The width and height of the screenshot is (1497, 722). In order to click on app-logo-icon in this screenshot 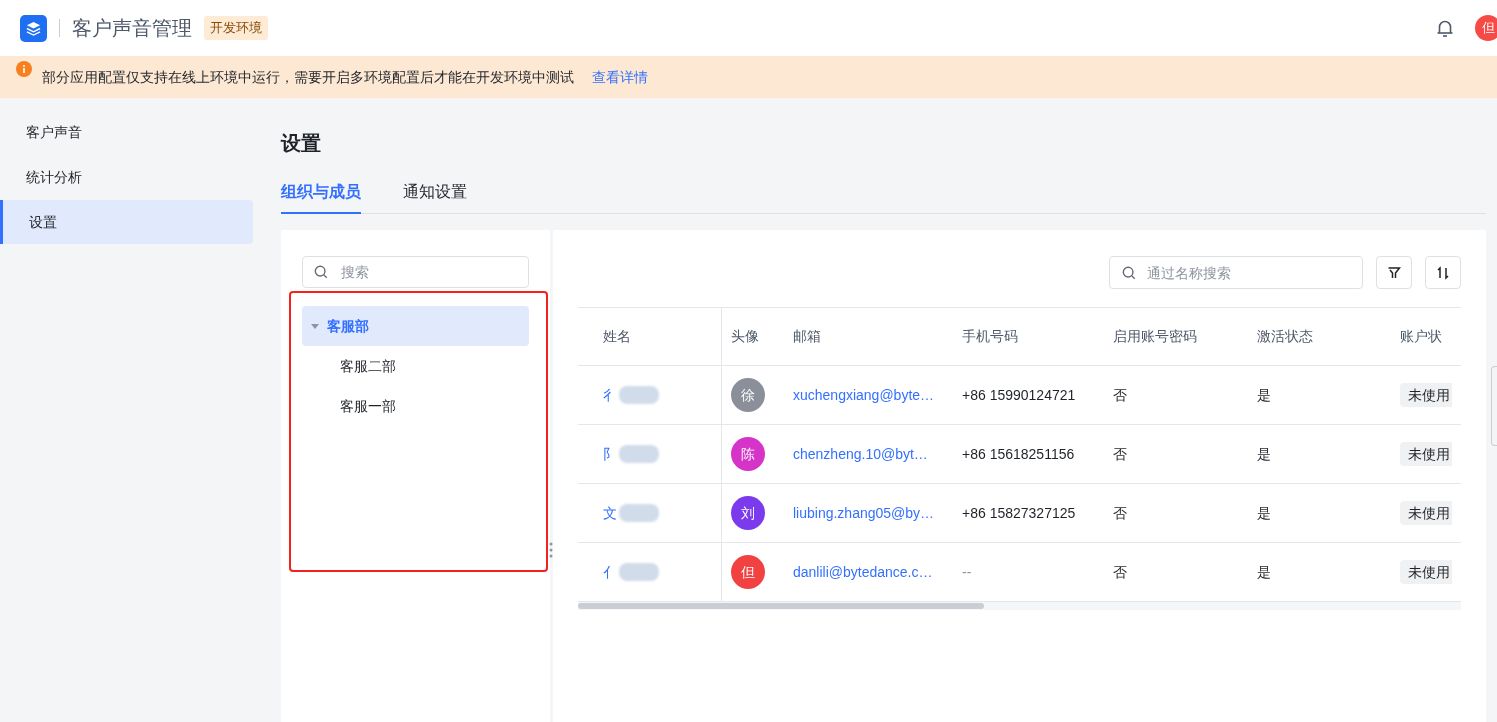, I will do `click(33, 28)`.